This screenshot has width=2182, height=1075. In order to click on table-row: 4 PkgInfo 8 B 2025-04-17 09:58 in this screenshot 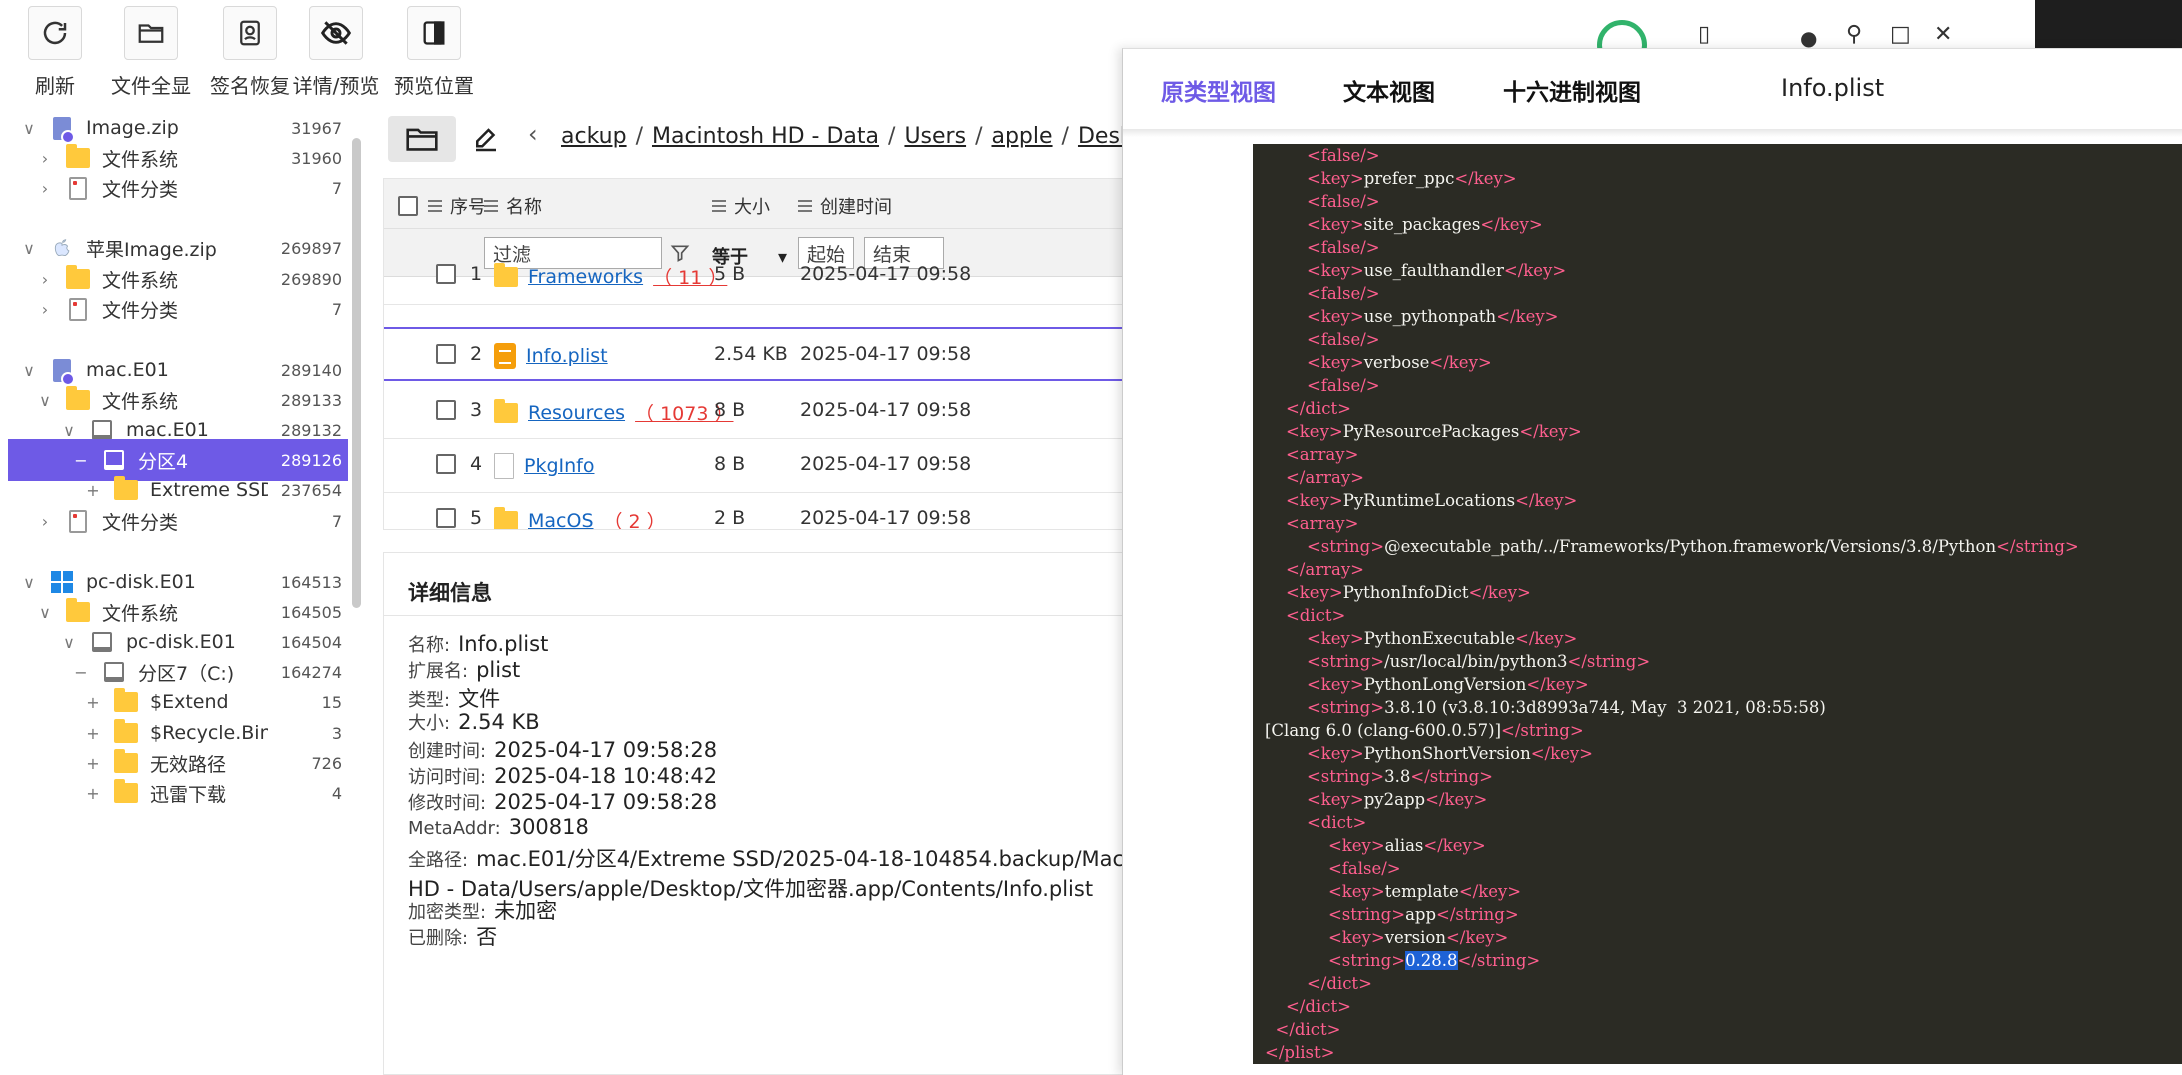, I will do `click(753, 466)`.